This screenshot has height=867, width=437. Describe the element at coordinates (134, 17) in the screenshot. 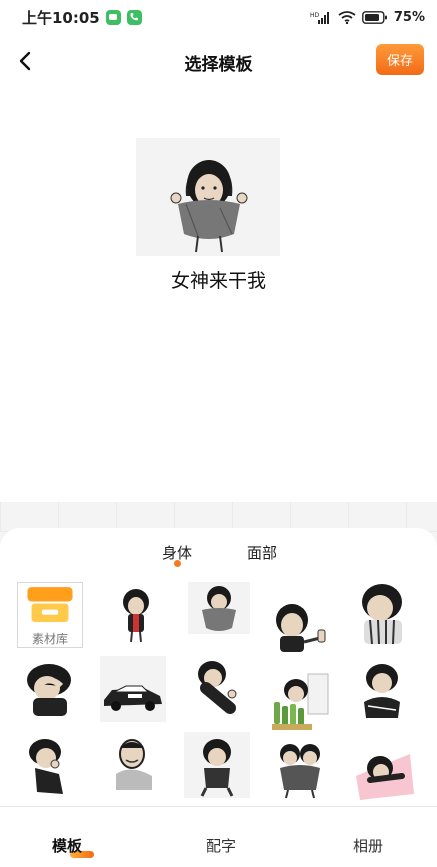

I see `phone-app-icon` at that location.